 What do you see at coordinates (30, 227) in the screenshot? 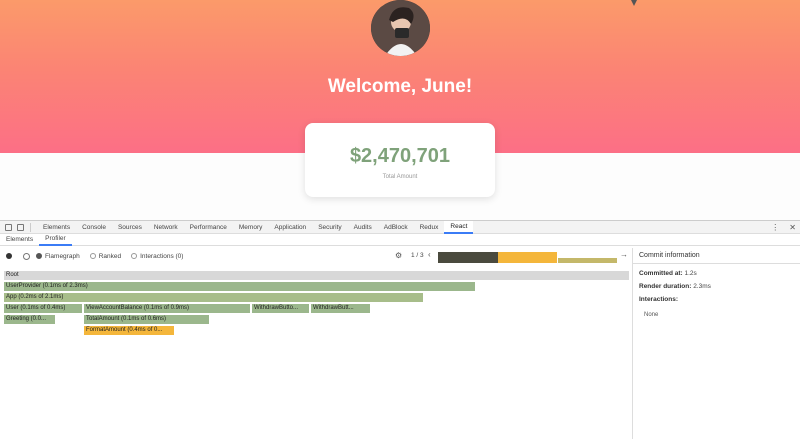
I see `tabbar-divider` at bounding box center [30, 227].